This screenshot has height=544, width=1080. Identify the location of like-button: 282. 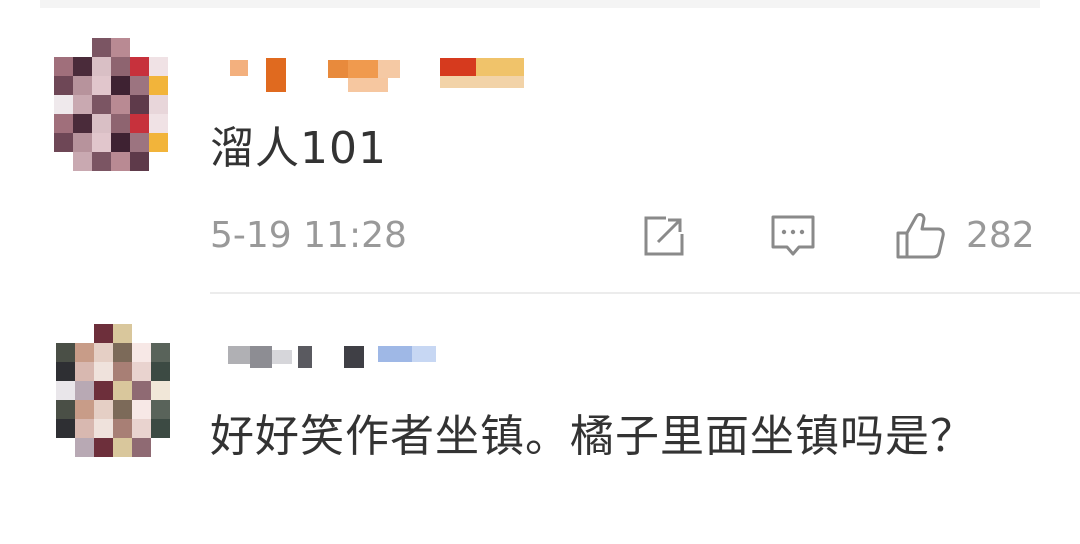
(964, 236).